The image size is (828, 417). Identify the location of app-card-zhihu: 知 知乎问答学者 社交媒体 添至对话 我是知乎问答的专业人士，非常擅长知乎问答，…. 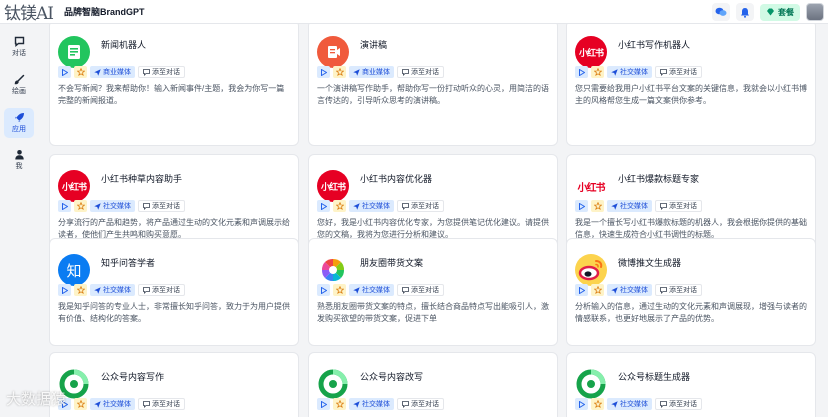
(174, 292).